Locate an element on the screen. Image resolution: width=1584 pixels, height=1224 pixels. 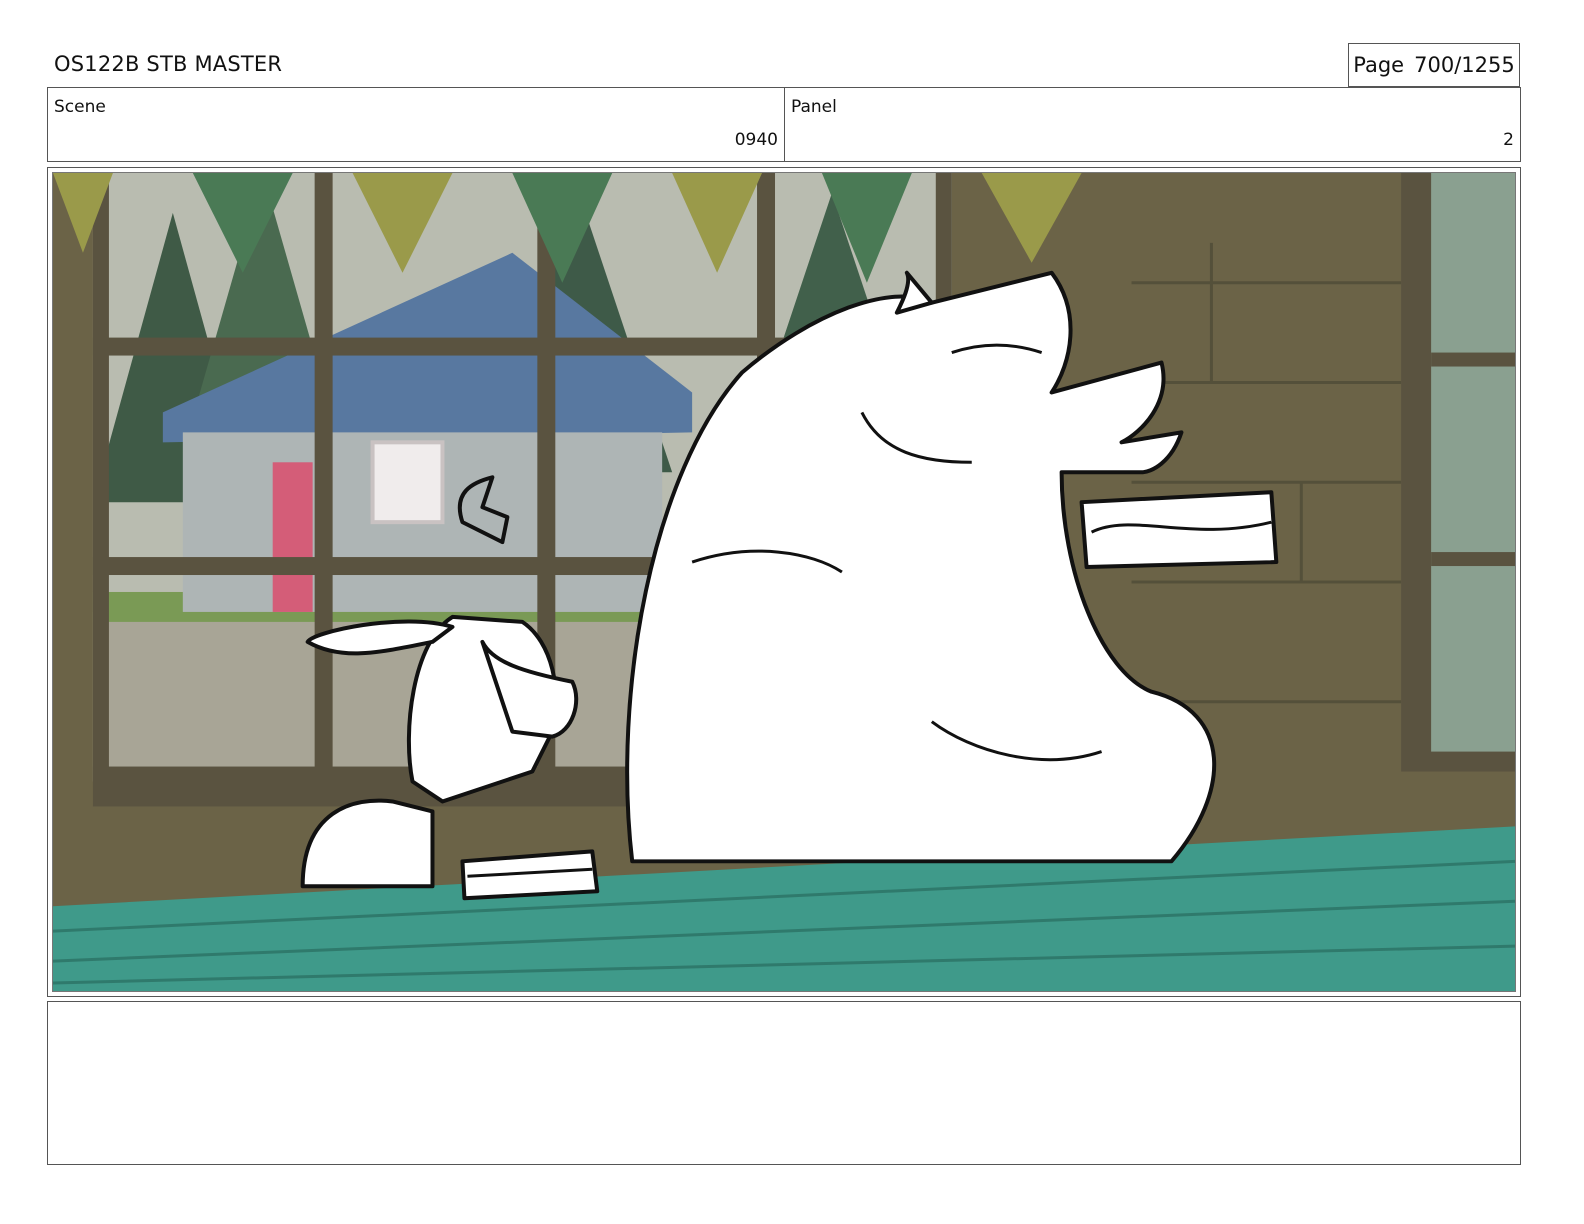
page-label: Page is located at coordinates (1379, 65).